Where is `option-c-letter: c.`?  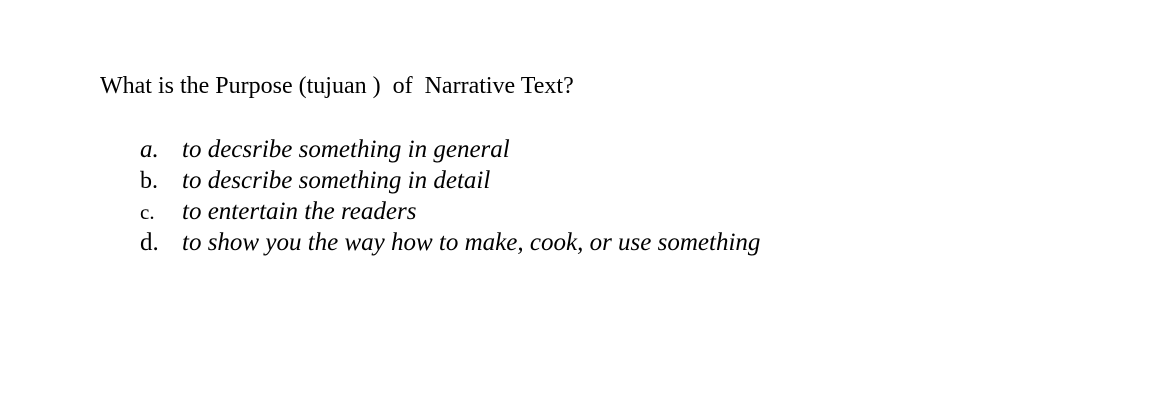
option-c-letter: c. is located at coordinates (147, 212).